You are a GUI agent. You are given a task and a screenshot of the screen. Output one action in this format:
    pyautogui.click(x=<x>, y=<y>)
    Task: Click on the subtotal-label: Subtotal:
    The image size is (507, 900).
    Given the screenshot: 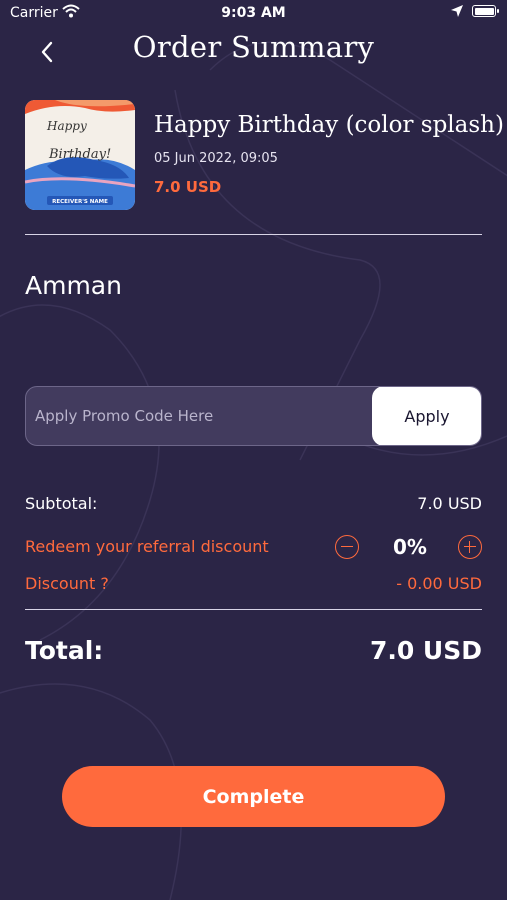 What is the action you would take?
    pyautogui.click(x=61, y=503)
    